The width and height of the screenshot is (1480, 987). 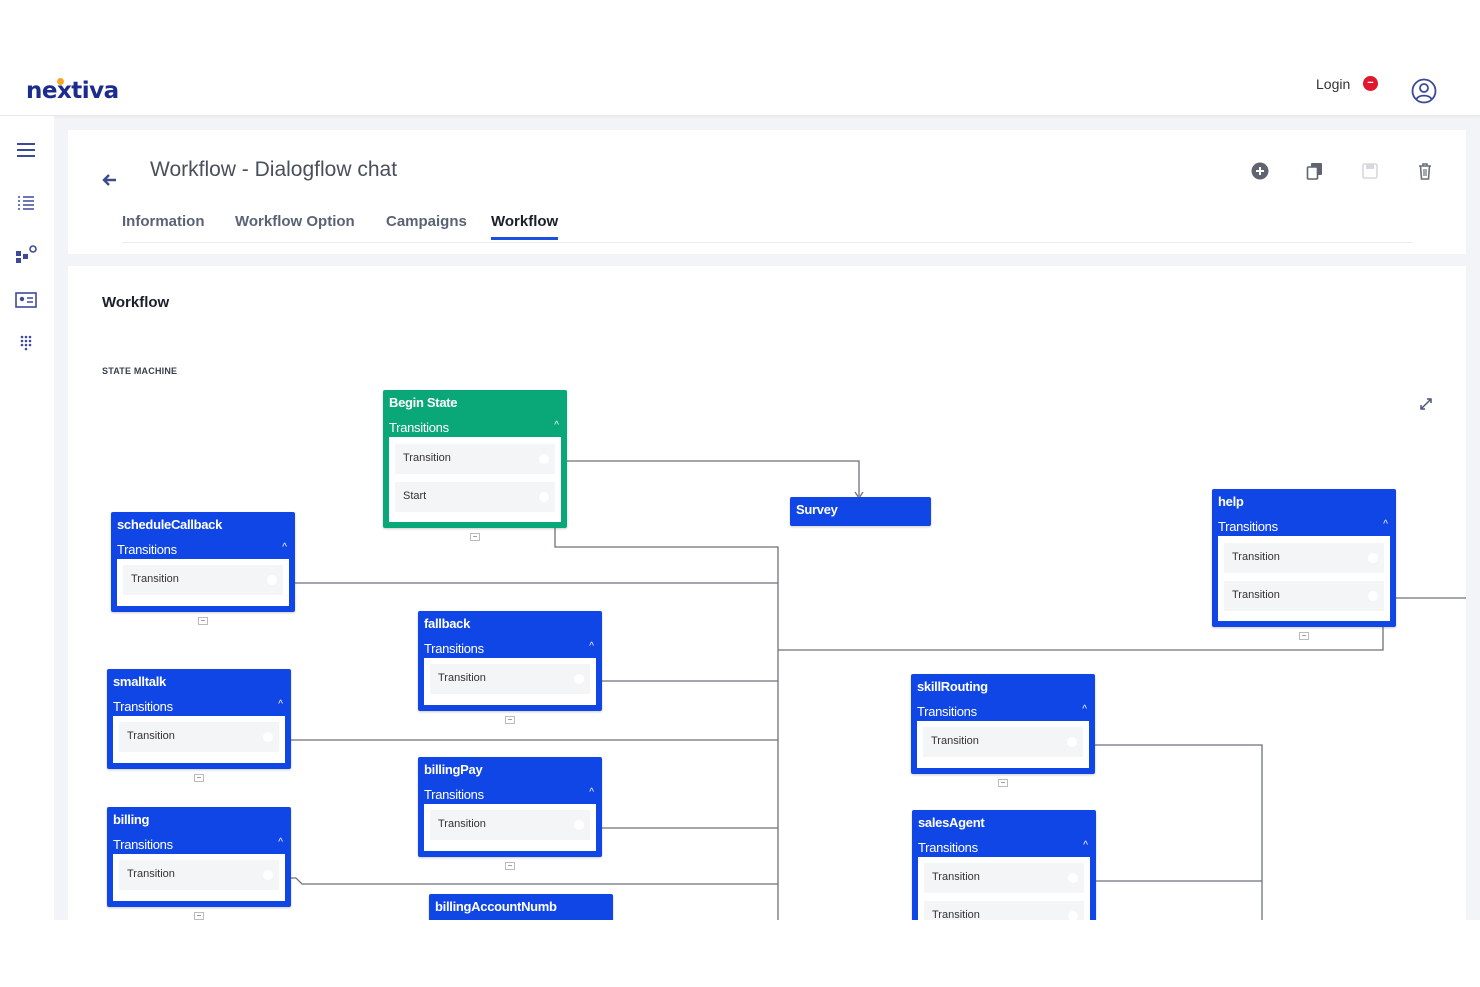 What do you see at coordinates (1370, 83) in the screenshot?
I see `login-status-icon: −` at bounding box center [1370, 83].